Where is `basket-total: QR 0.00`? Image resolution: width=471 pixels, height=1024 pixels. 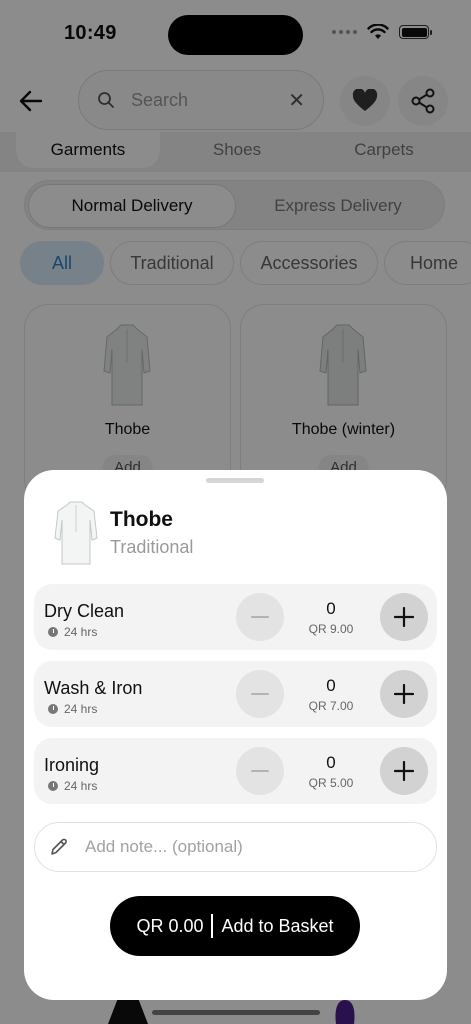 basket-total: QR 0.00 is located at coordinates (170, 925).